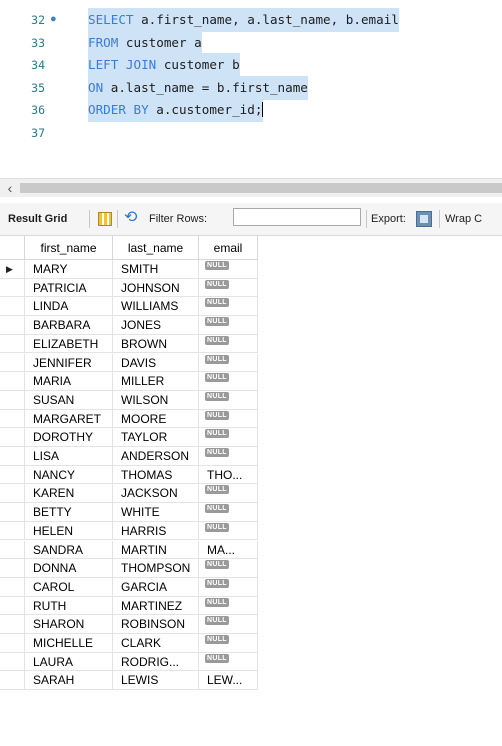 This screenshot has height=746, width=502. Describe the element at coordinates (69, 363) in the screenshot. I see `cell-first-name: JENNIFER` at that location.